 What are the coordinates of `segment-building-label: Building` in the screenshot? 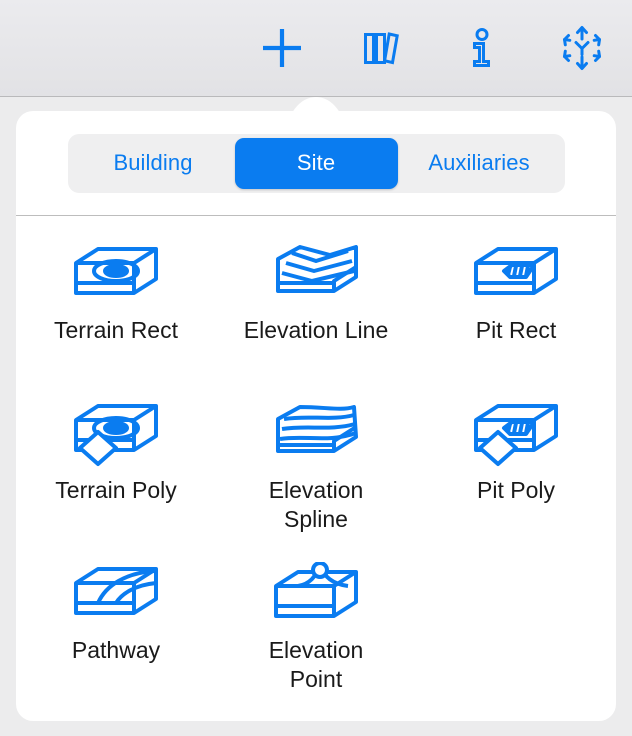 It's located at (153, 162).